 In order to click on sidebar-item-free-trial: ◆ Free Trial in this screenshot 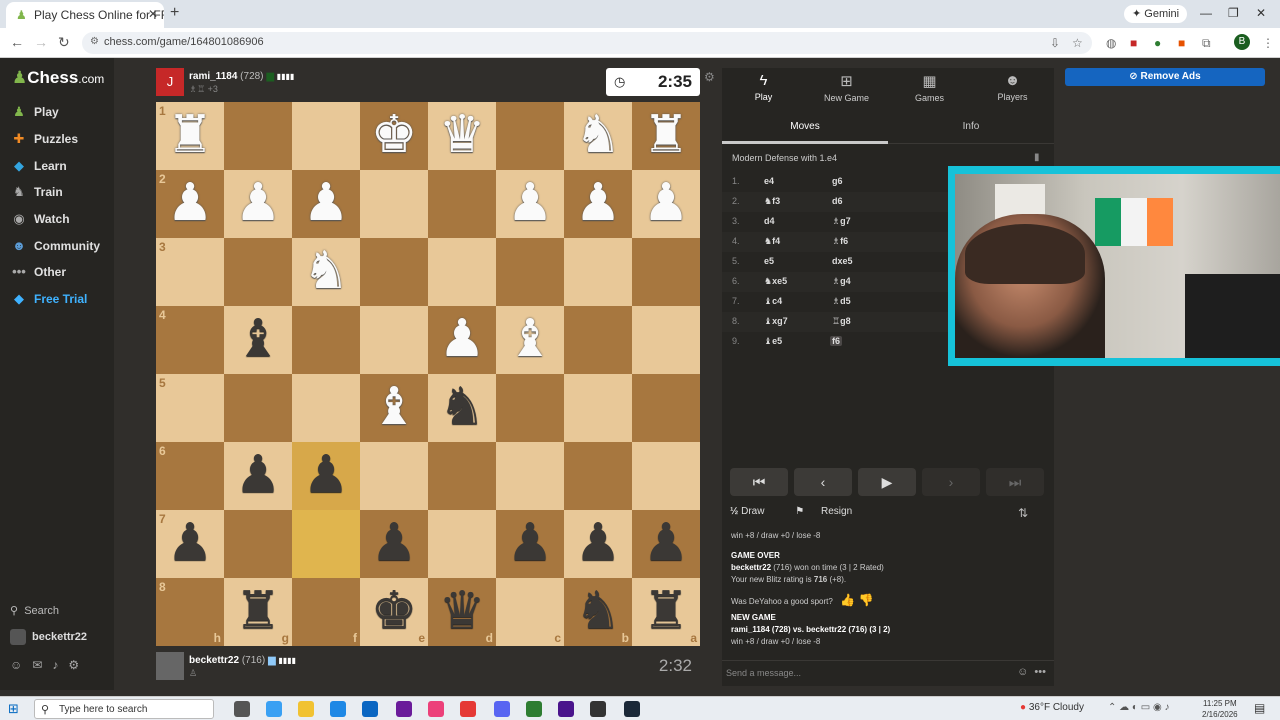, I will do `click(57, 299)`.